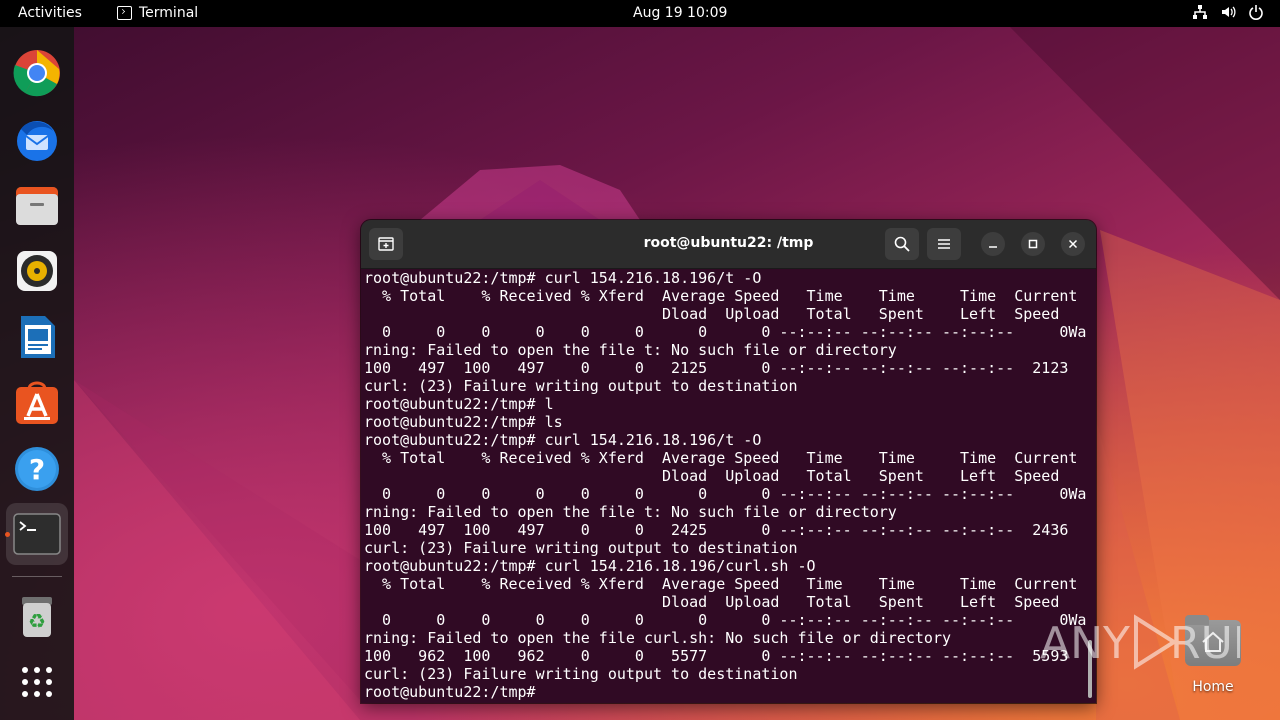 This screenshot has height=720, width=1280. I want to click on activities-button: Activities, so click(50, 13).